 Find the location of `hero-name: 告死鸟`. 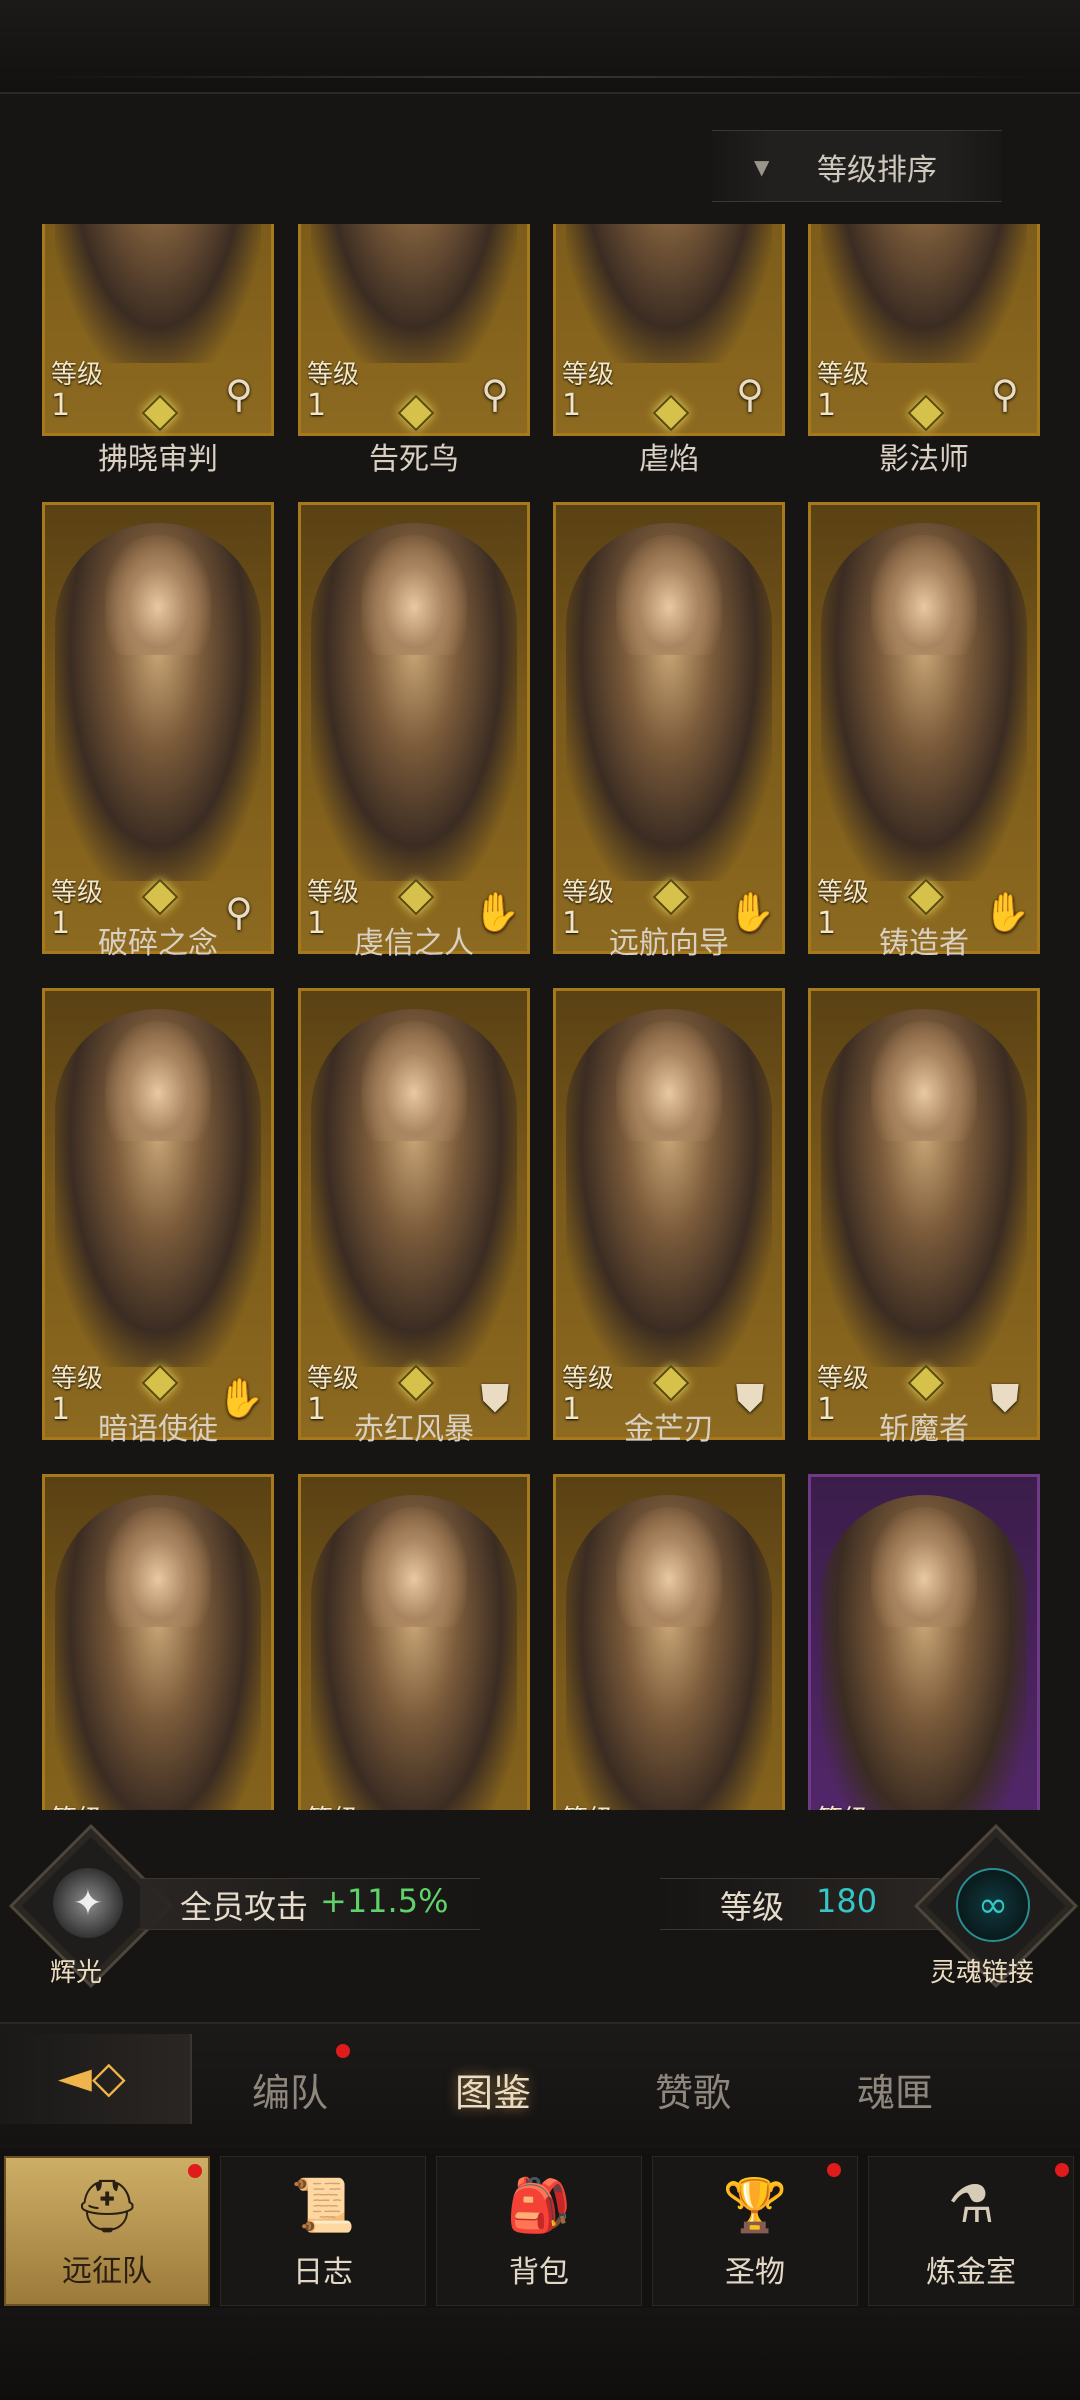

hero-name: 告死鸟 is located at coordinates (414, 459).